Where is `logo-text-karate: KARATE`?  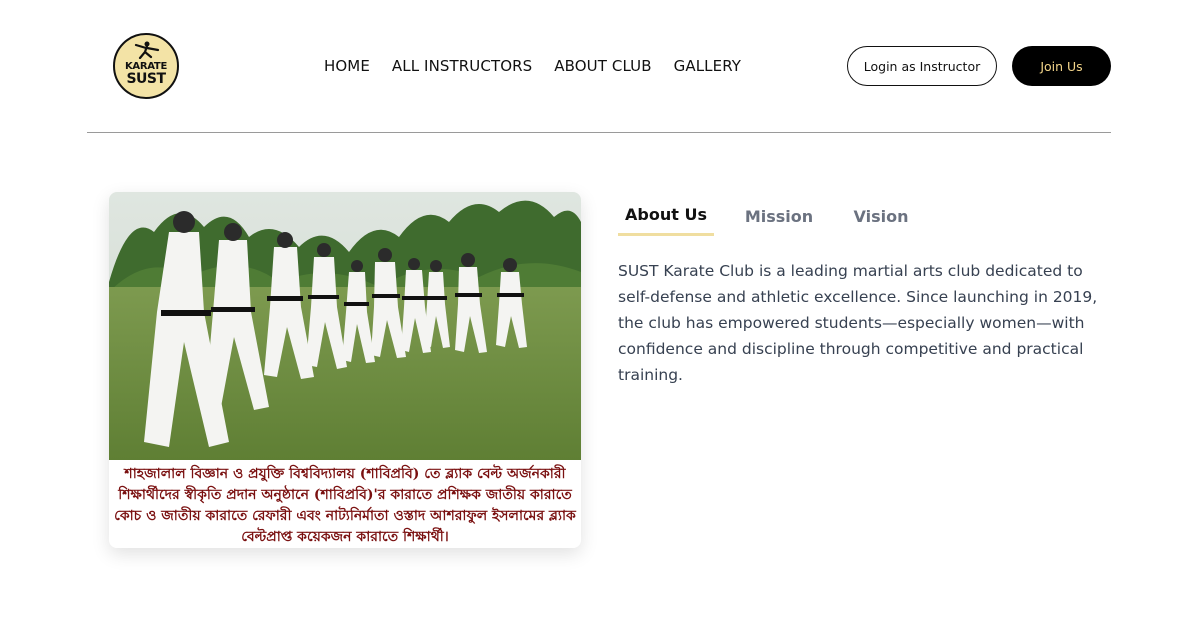 logo-text-karate: KARATE is located at coordinates (145, 66).